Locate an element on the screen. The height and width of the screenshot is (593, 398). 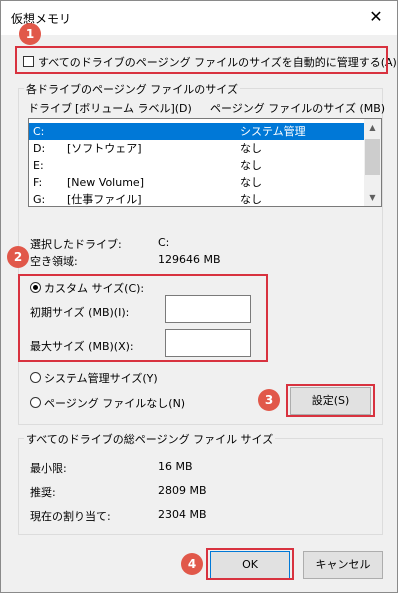
list-item: F: [New Volume] なし is located at coordinates (197, 182).